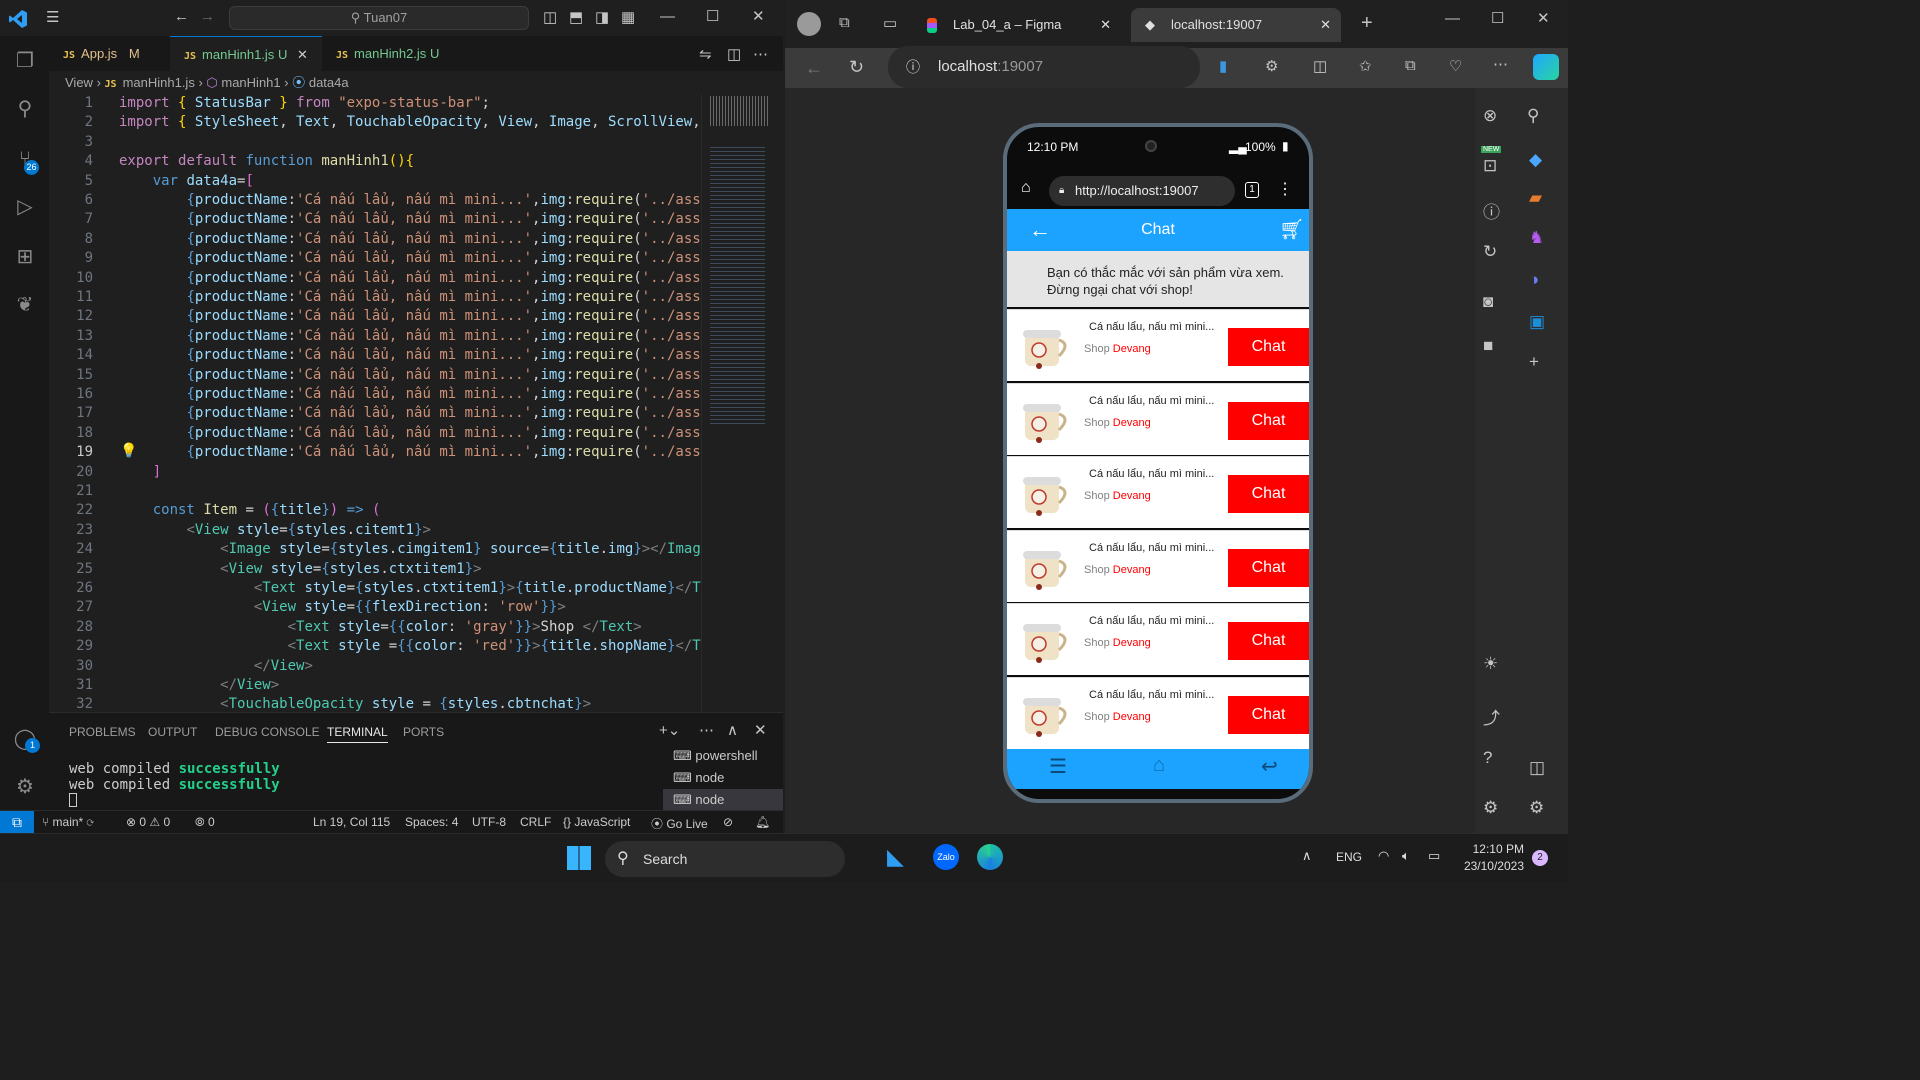  I want to click on collections-icon: ▮, so click(1223, 66).